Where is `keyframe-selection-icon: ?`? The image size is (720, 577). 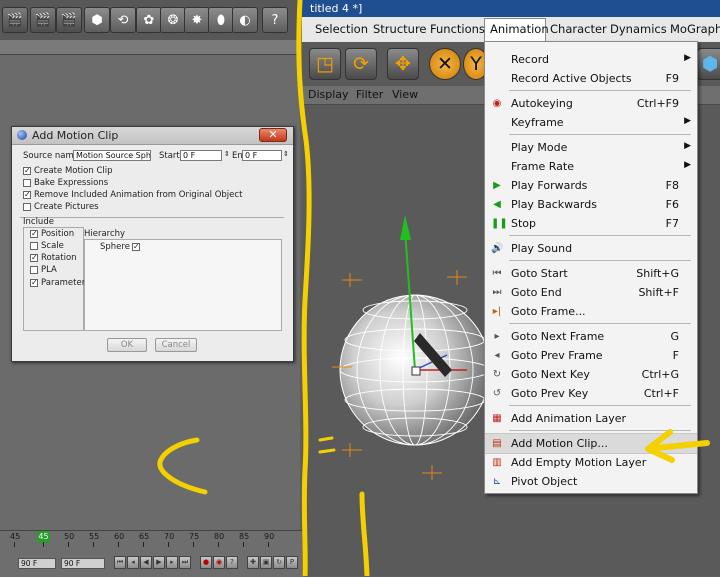 keyframe-selection-icon: ? is located at coordinates (232, 562).